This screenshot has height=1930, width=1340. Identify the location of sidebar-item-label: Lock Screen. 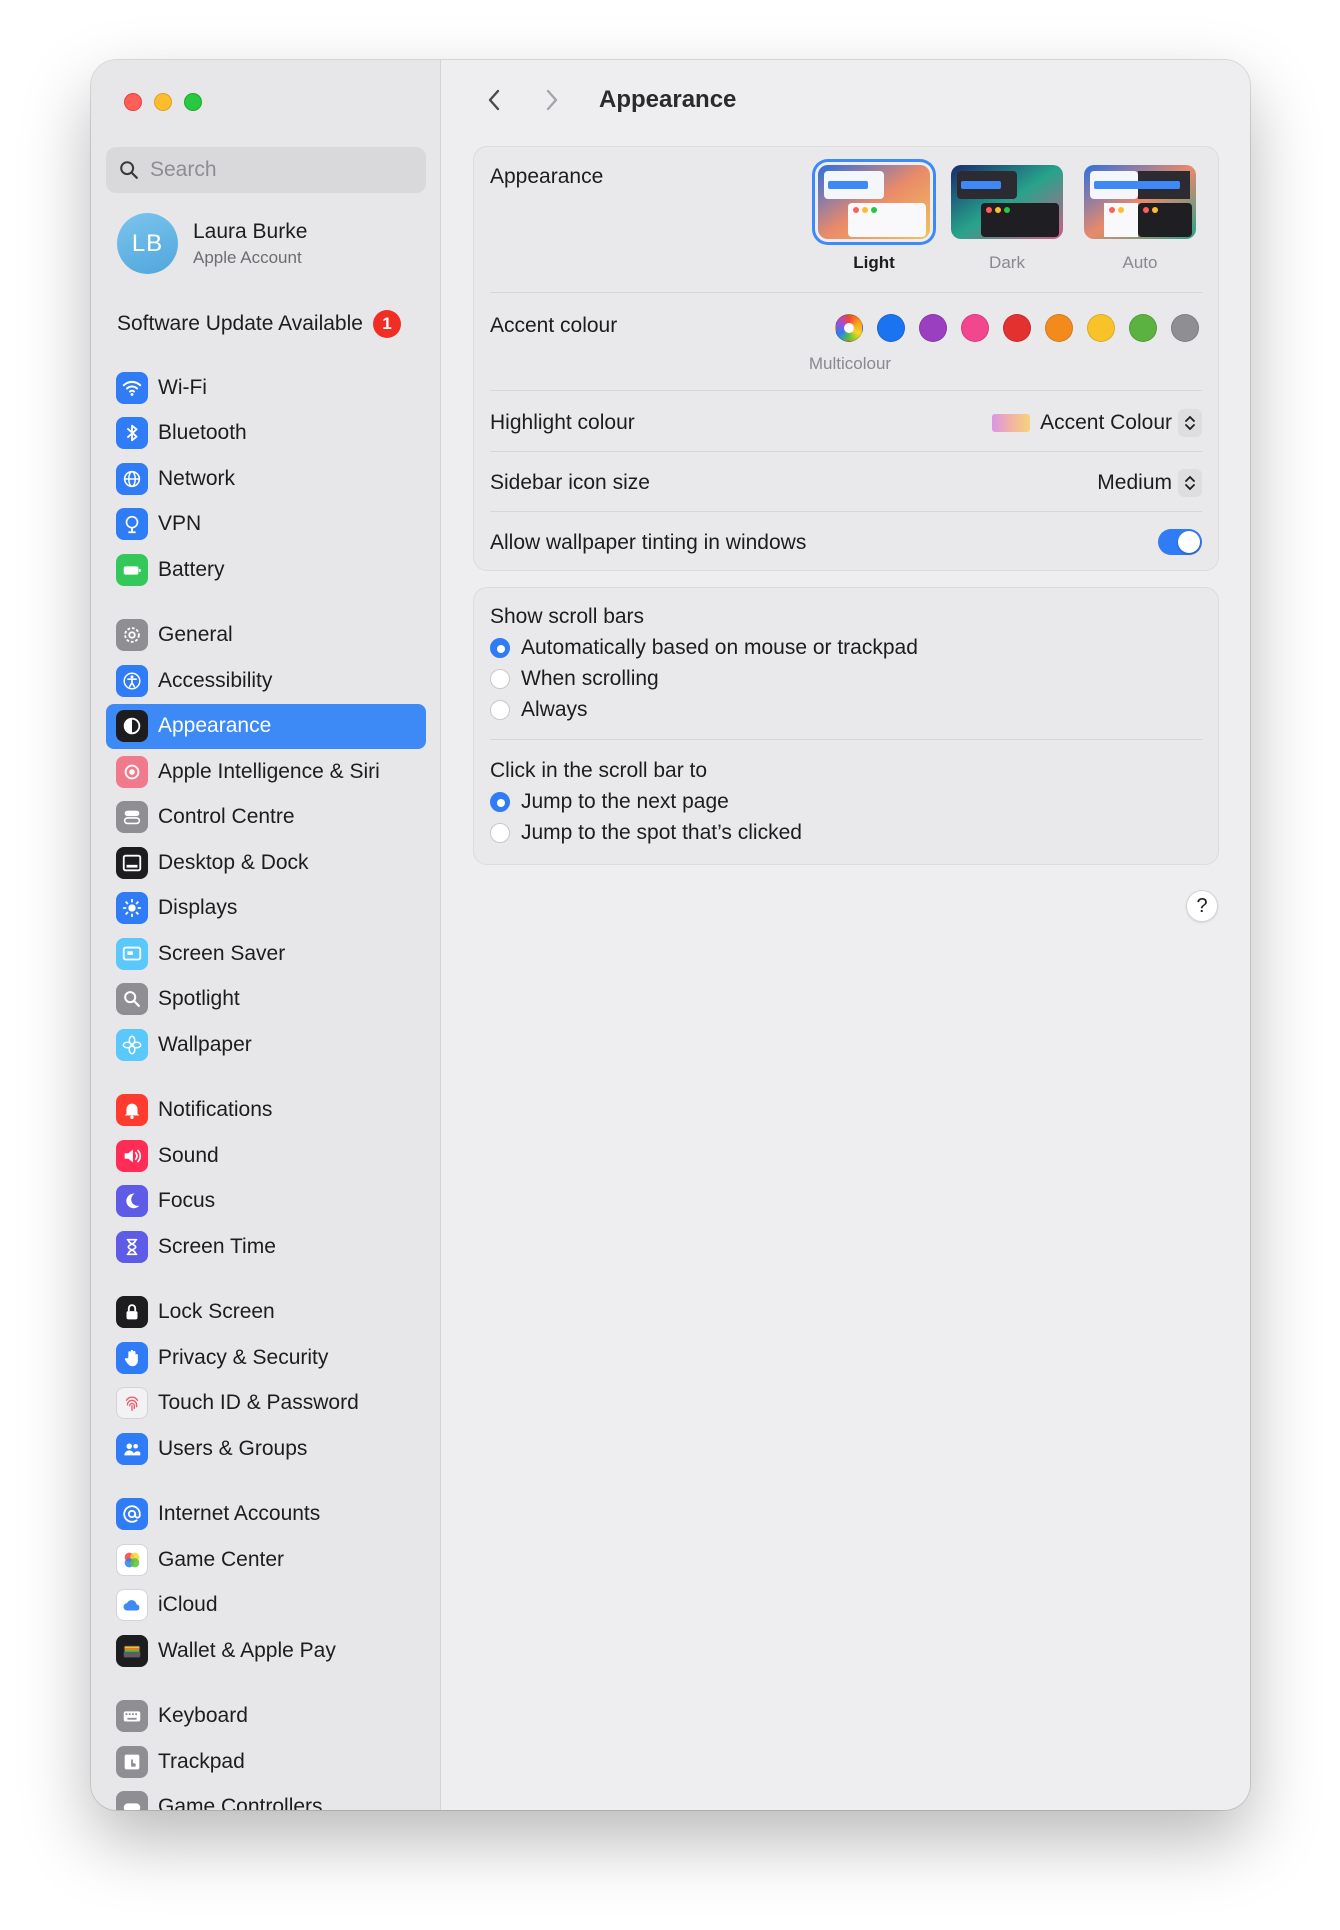
(216, 1312).